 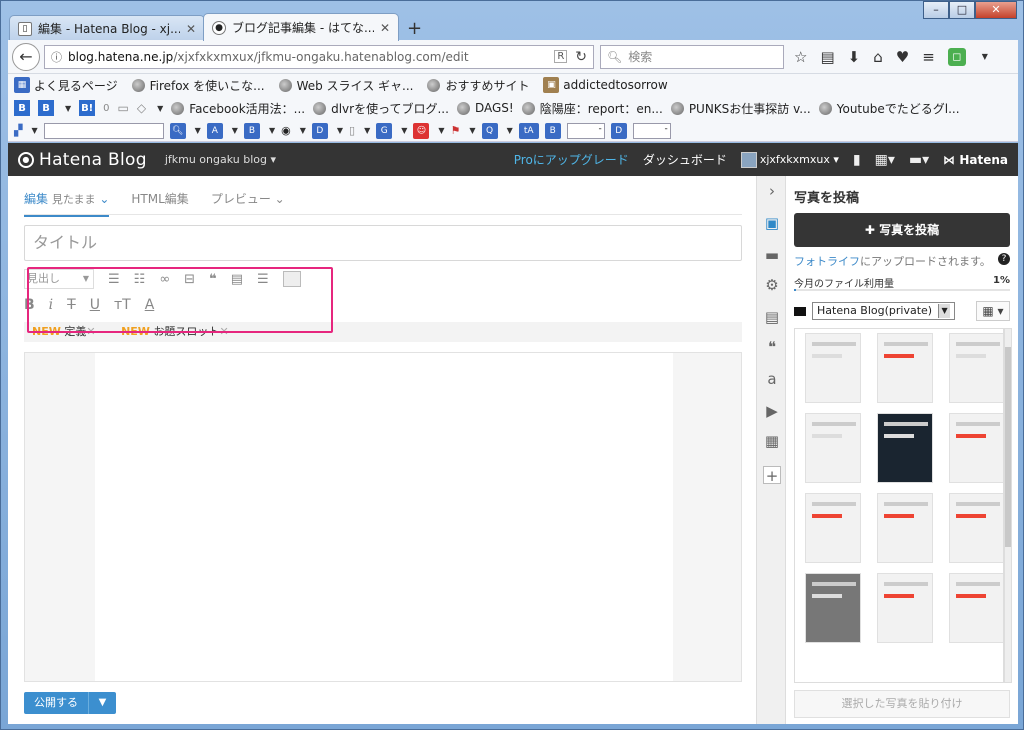 I want to click on hatena-blog-logo: ● Hatena Blog, so click(x=82, y=160).